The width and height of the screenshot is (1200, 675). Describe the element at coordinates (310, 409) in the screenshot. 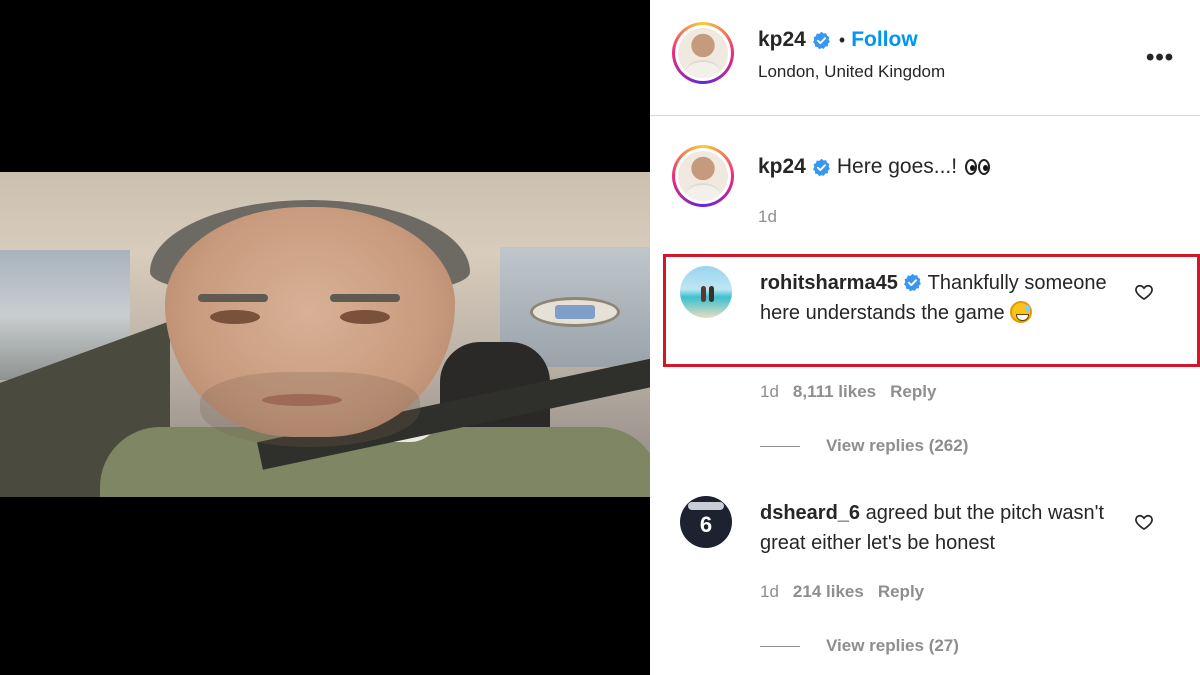

I see `photo-stubble` at that location.